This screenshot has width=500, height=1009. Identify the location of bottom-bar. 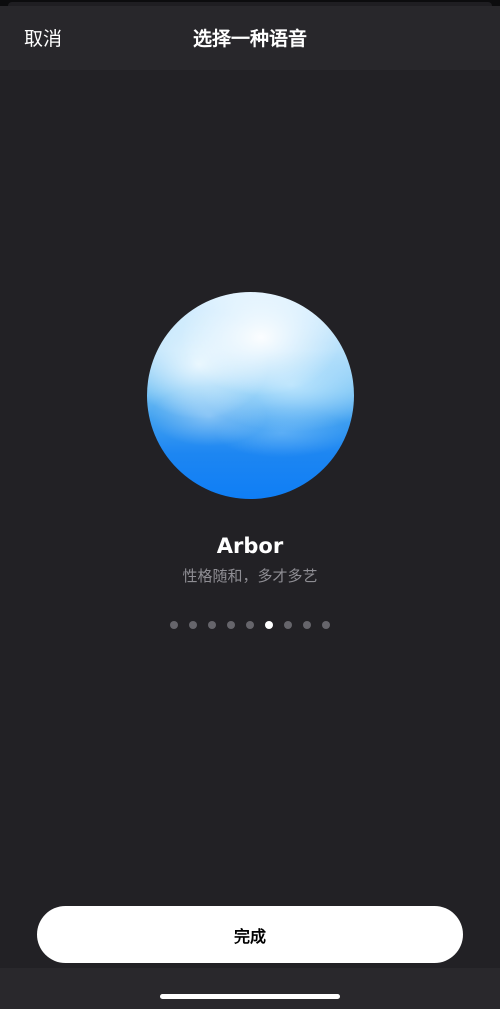
(250, 988).